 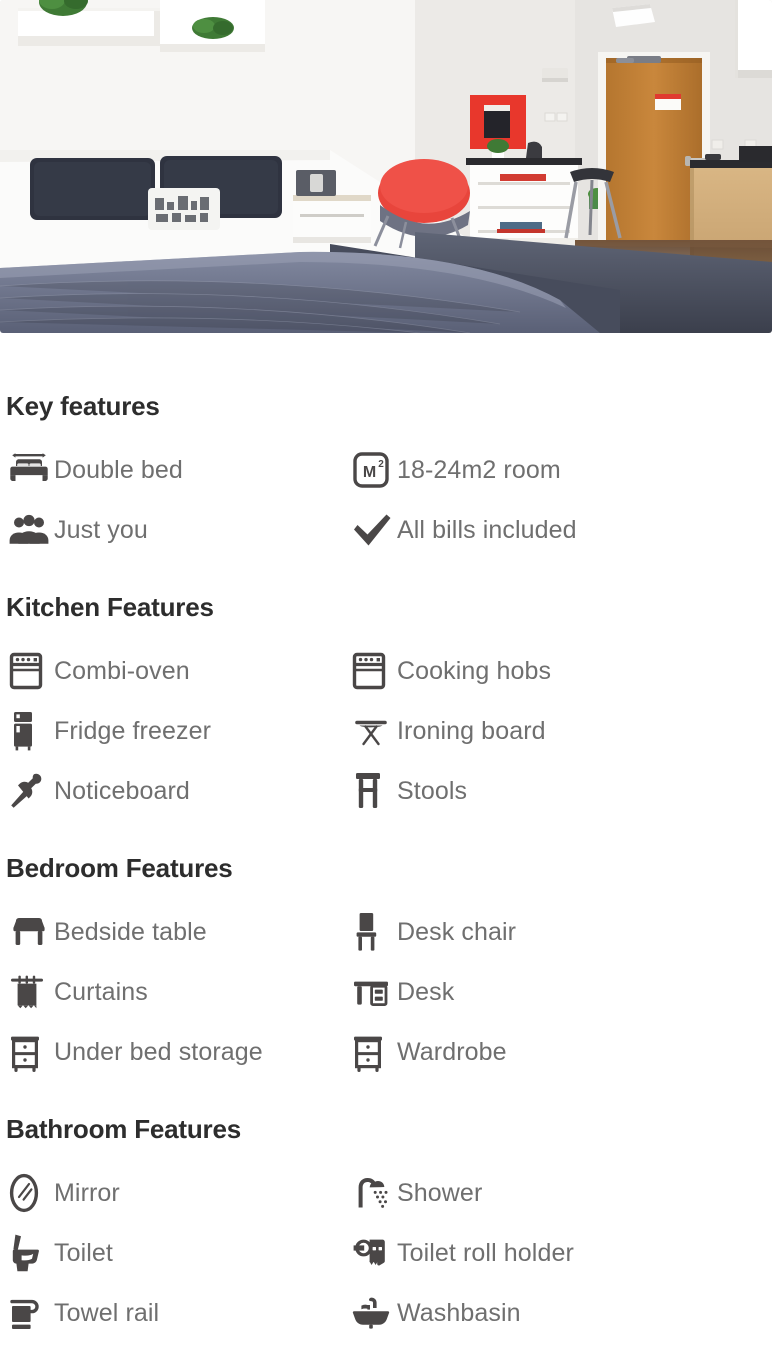 What do you see at coordinates (31, 530) in the screenshot?
I see `people-group-icon` at bounding box center [31, 530].